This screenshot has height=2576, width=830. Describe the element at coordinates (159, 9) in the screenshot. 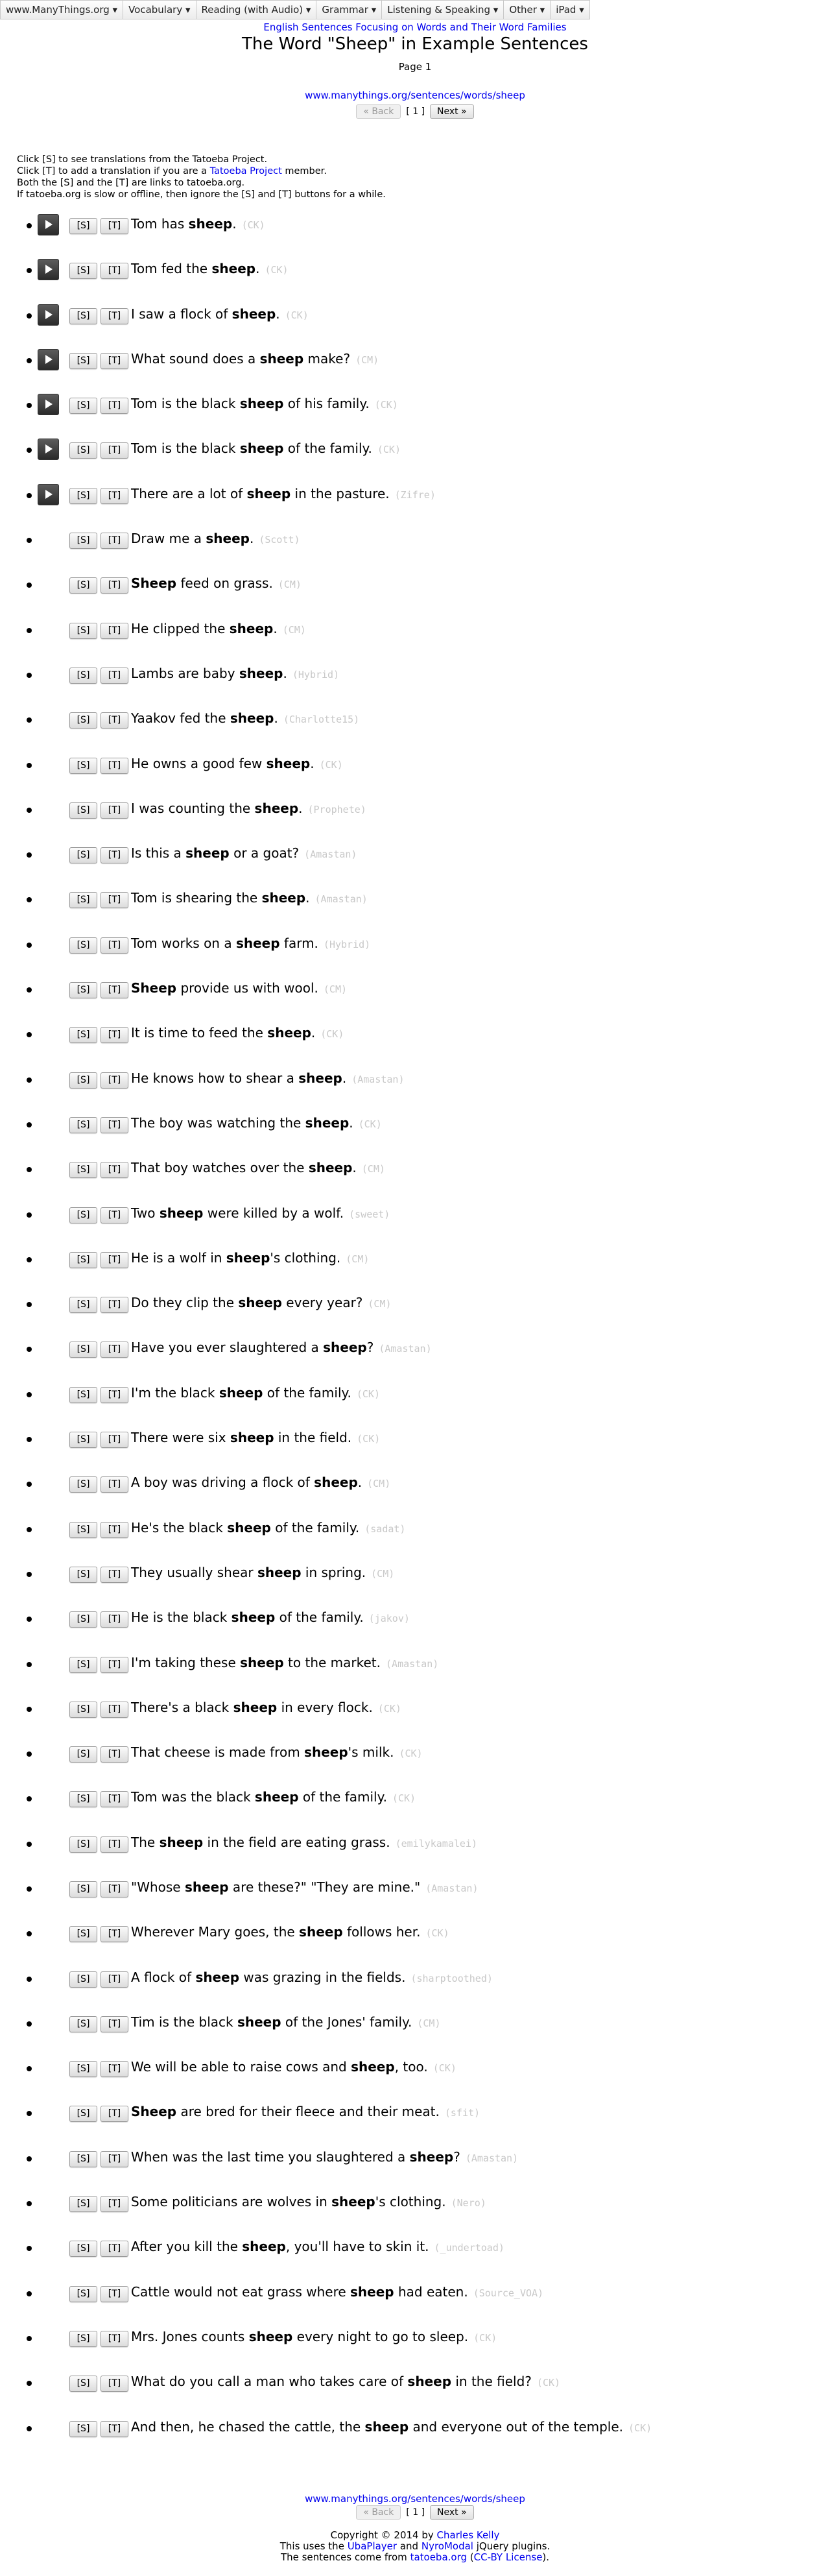

I see `nav-vocabulary-menu: Vocabulary ▾` at that location.